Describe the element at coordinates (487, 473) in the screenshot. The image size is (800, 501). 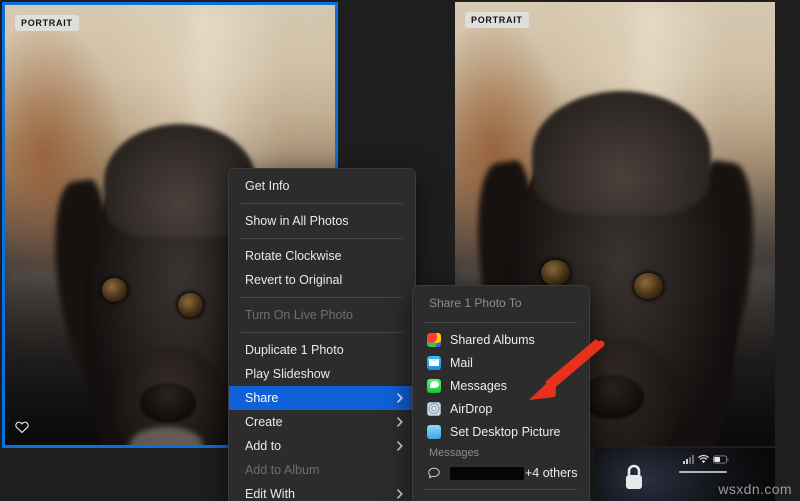
I see `redacted-contact-name` at that location.